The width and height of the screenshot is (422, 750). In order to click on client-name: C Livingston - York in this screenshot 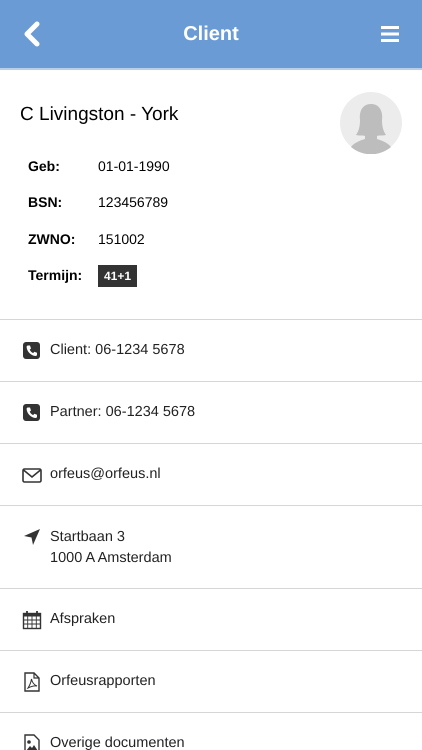, I will do `click(99, 115)`.